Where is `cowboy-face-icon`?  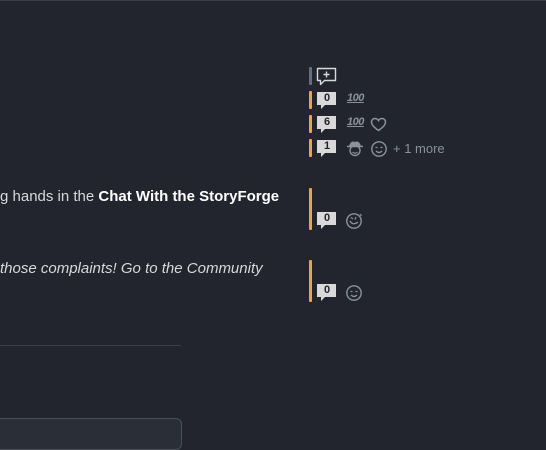 cowboy-face-icon is located at coordinates (355, 149).